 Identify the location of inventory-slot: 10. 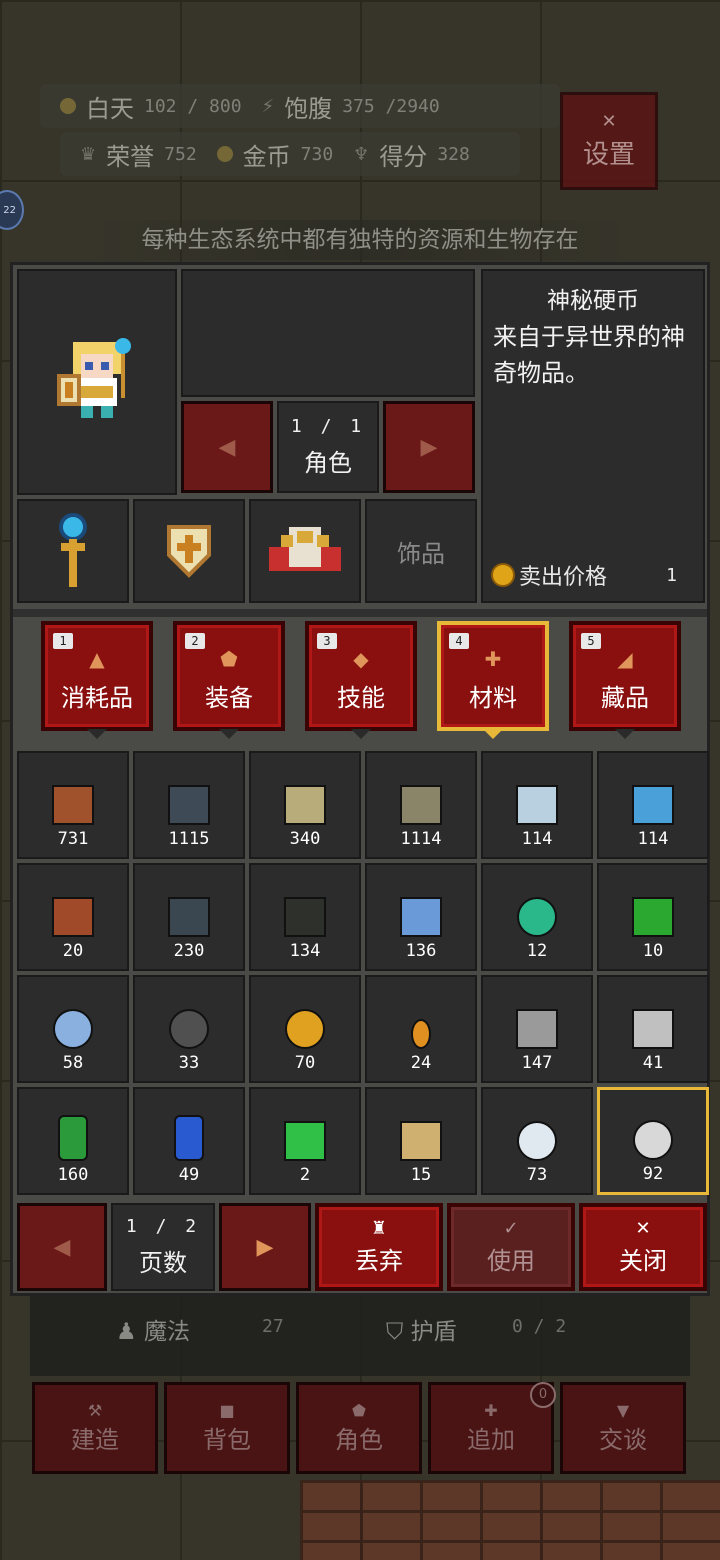
(653, 917).